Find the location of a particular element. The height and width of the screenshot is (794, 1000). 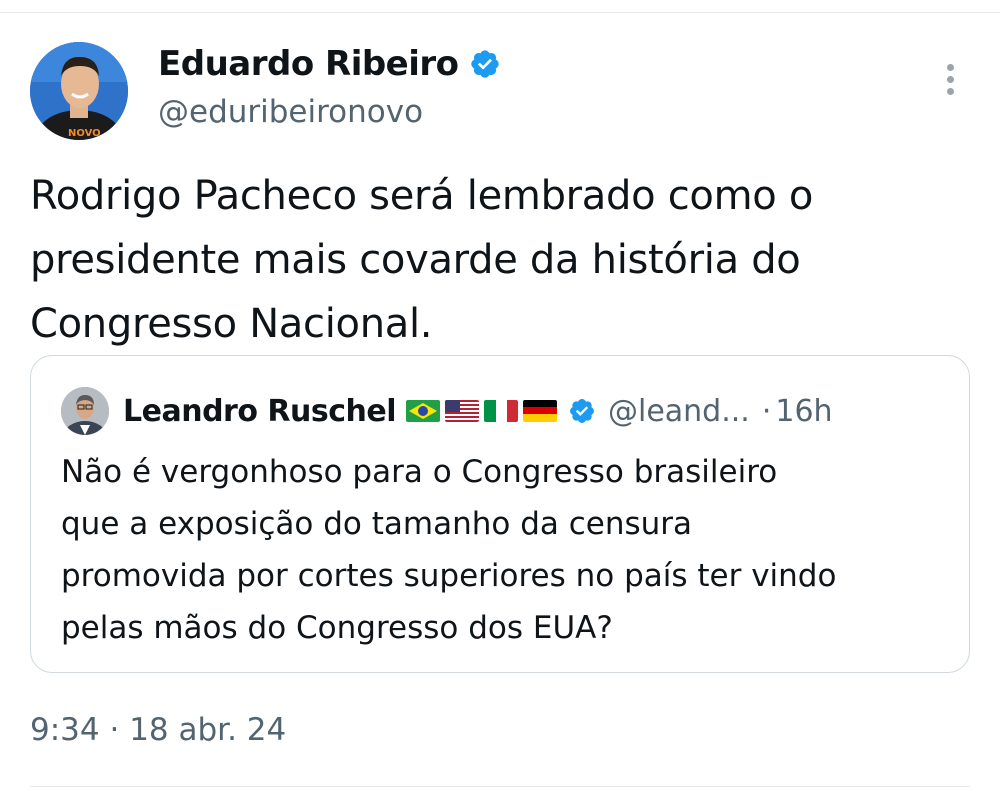

germany-flag-icon is located at coordinates (539, 411).